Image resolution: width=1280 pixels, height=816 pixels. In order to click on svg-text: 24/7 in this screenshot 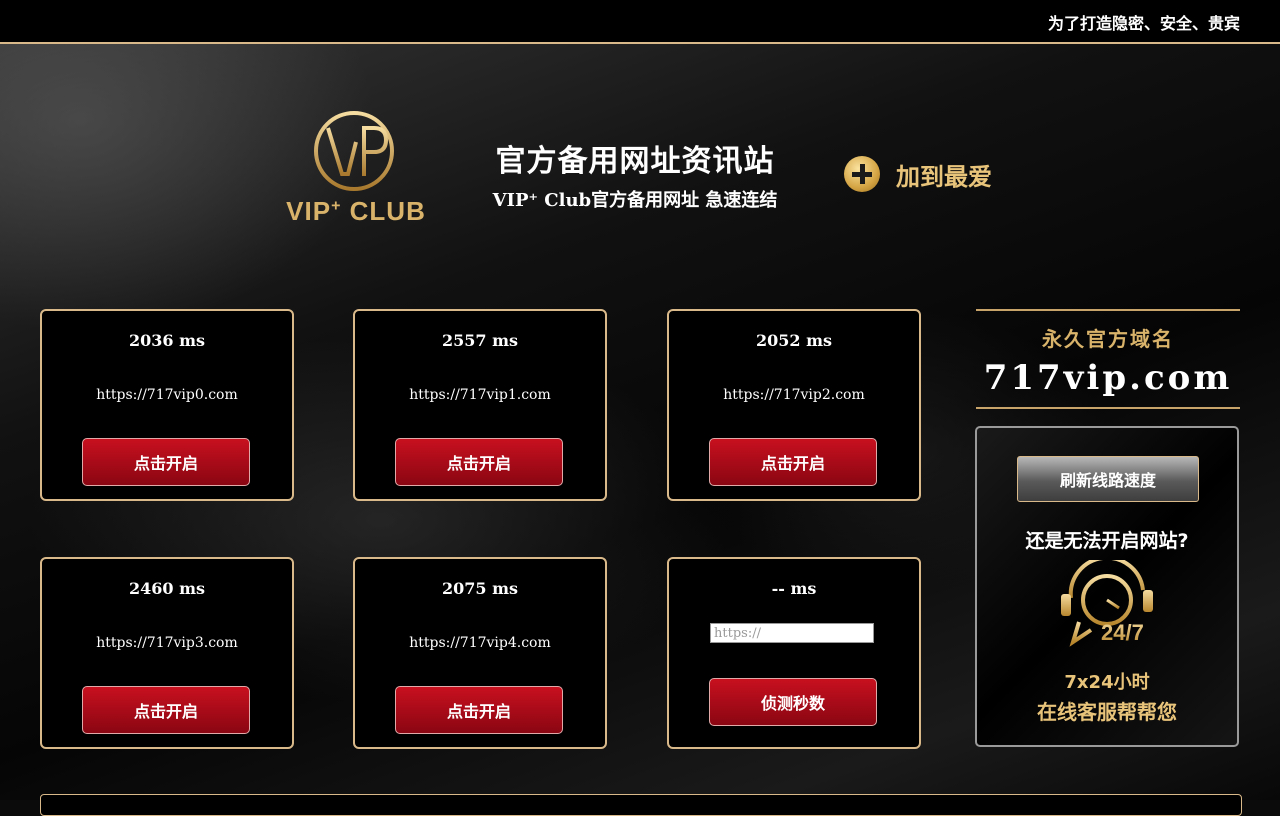, I will do `click(1122, 632)`.